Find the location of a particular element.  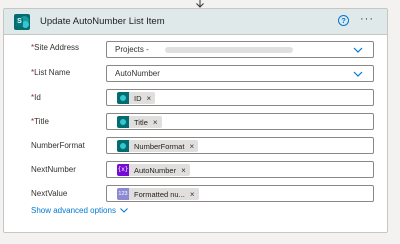

variable-icon: {x} is located at coordinates (123, 170).